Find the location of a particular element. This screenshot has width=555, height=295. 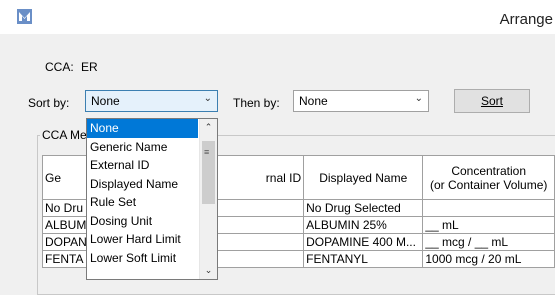

dropdown-item-none: None is located at coordinates (142, 128).